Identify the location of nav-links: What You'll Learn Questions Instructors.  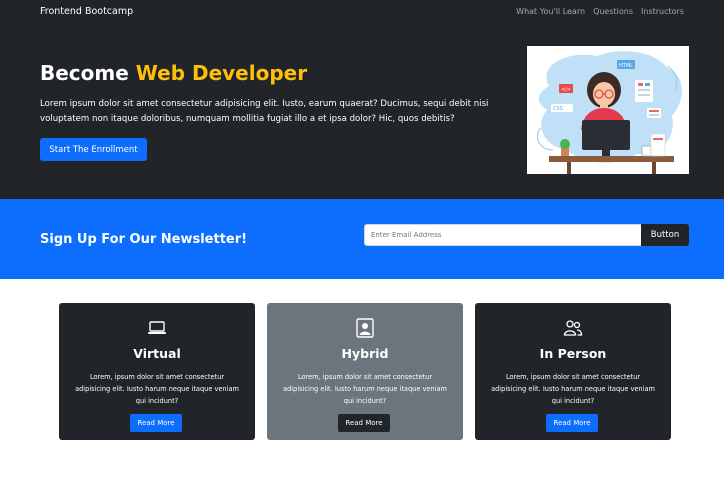
(600, 11).